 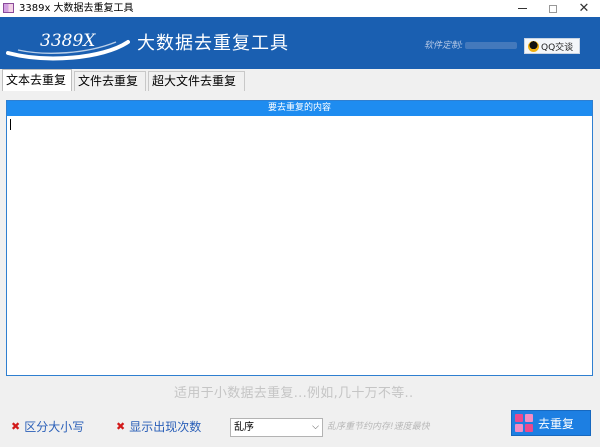 I want to click on show-count-label: 显示出现次数, so click(x=165, y=427).